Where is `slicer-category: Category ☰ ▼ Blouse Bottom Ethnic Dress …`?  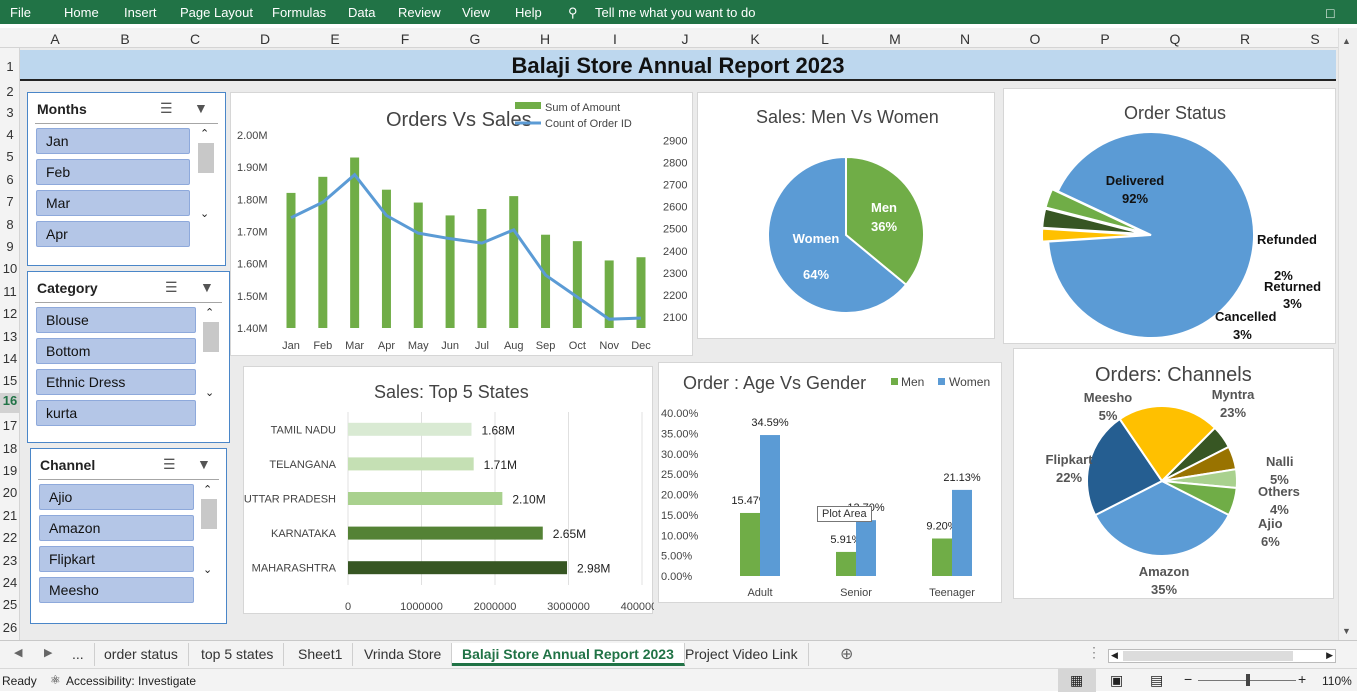 slicer-category: Category ☰ ▼ Blouse Bottom Ethnic Dress … is located at coordinates (128, 357).